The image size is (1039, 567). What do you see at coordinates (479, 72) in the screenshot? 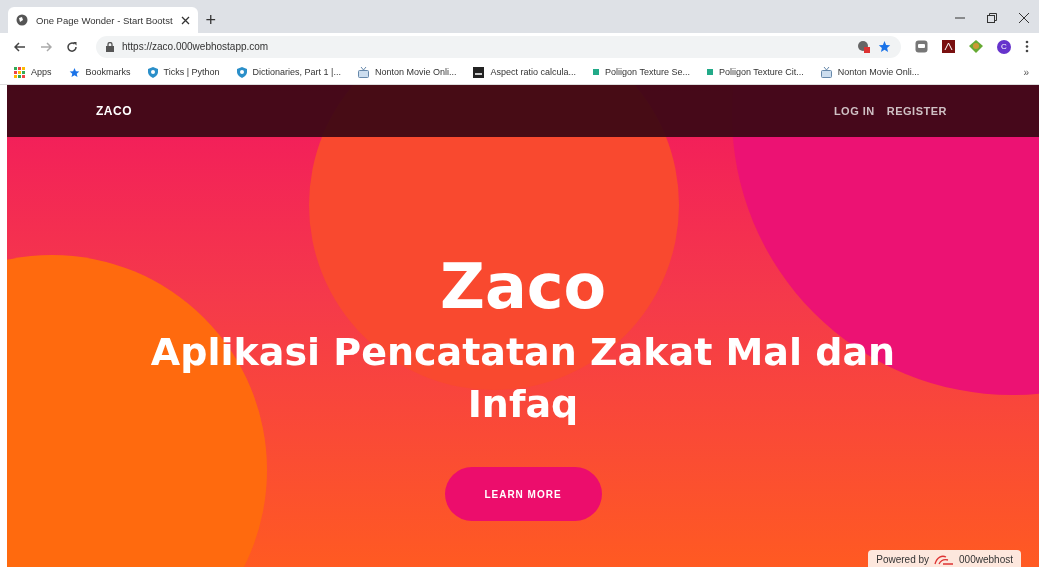
I see `square-icon` at bounding box center [479, 72].